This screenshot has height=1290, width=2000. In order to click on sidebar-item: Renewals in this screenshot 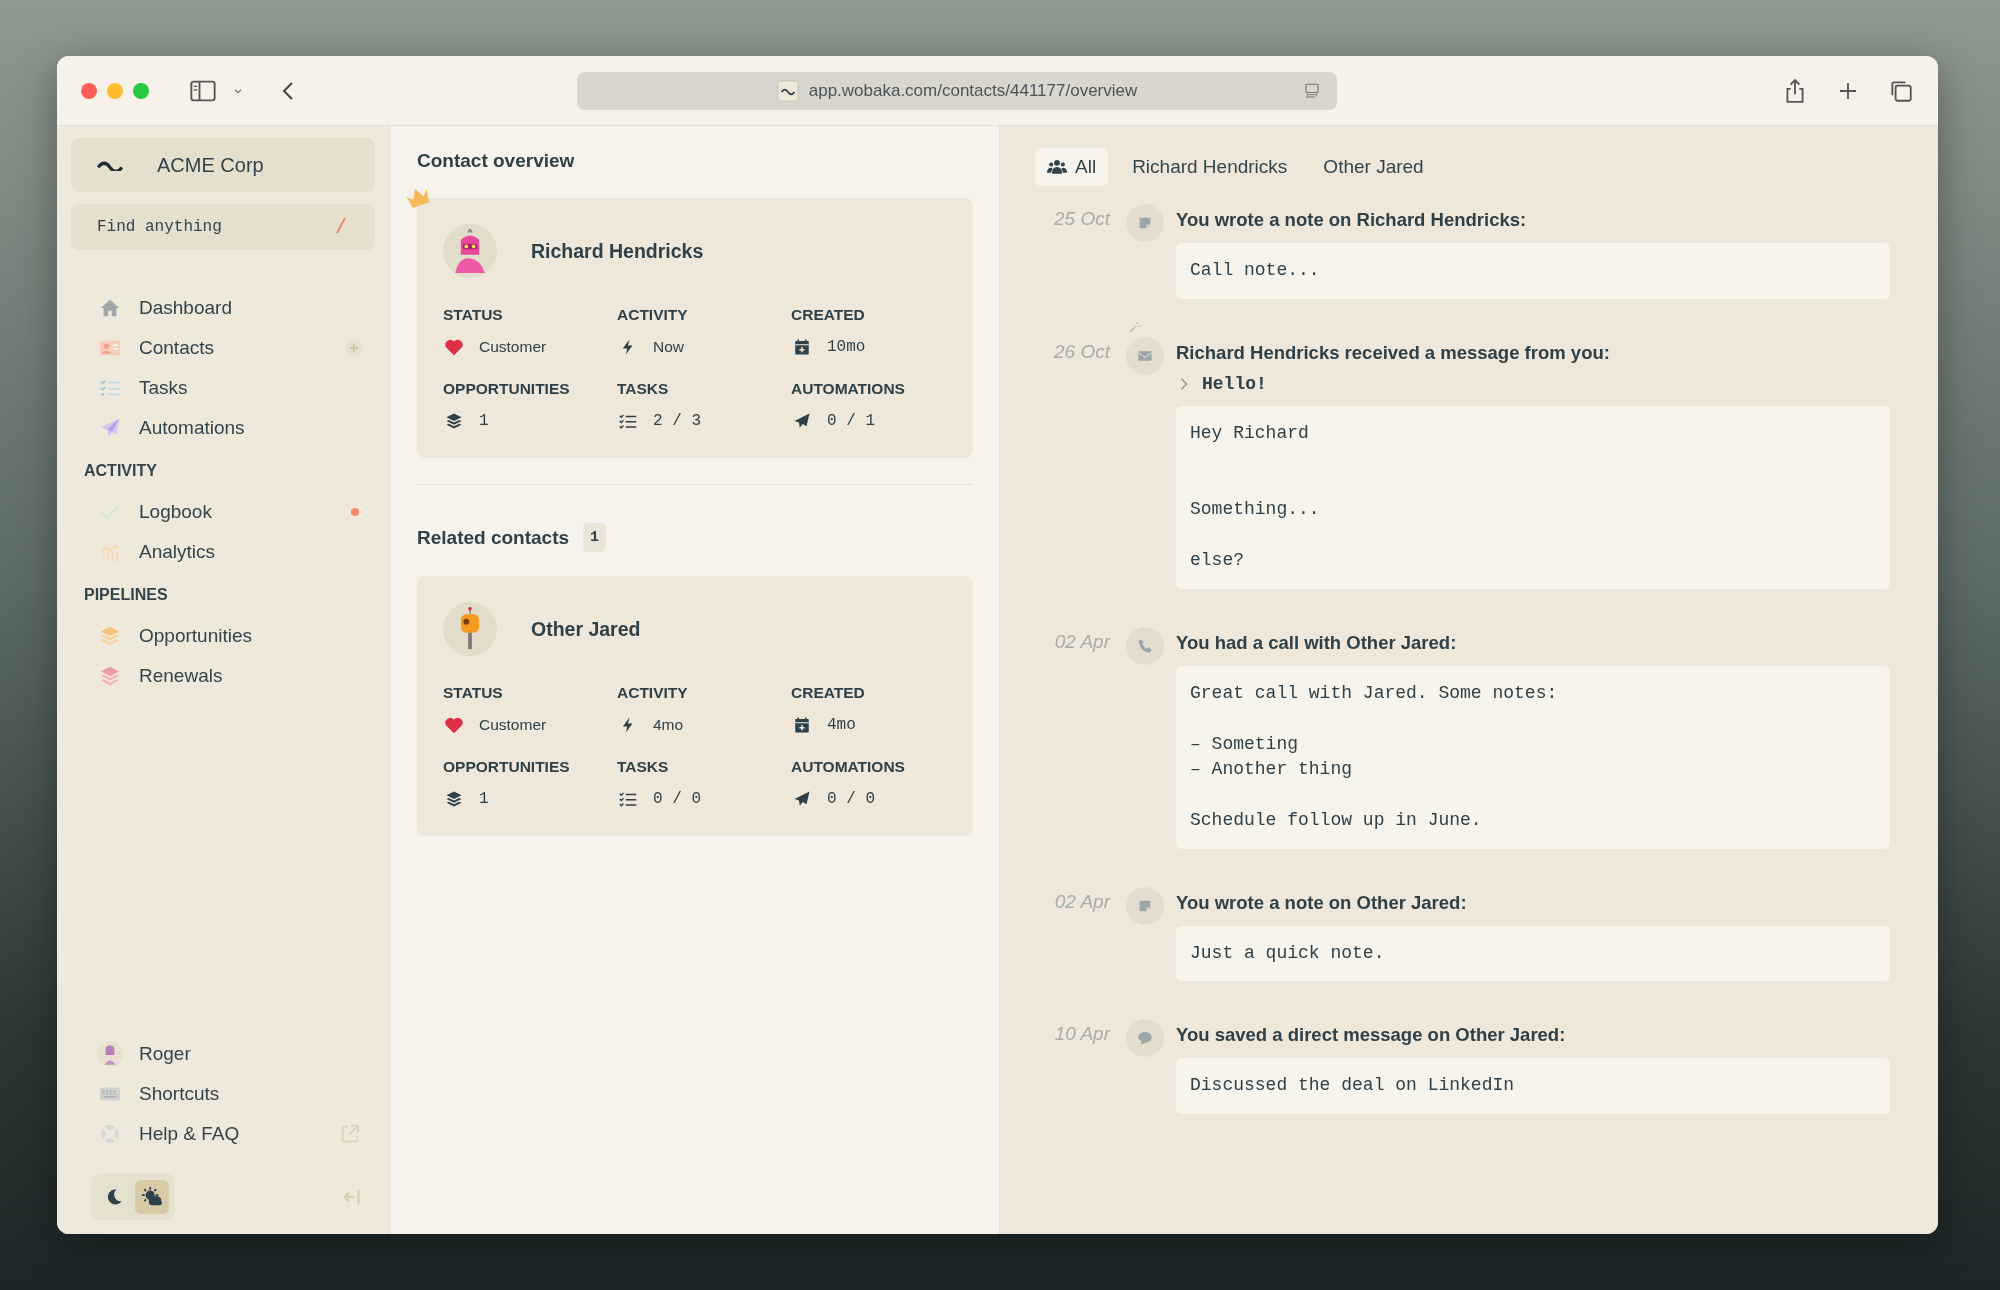, I will do `click(223, 676)`.